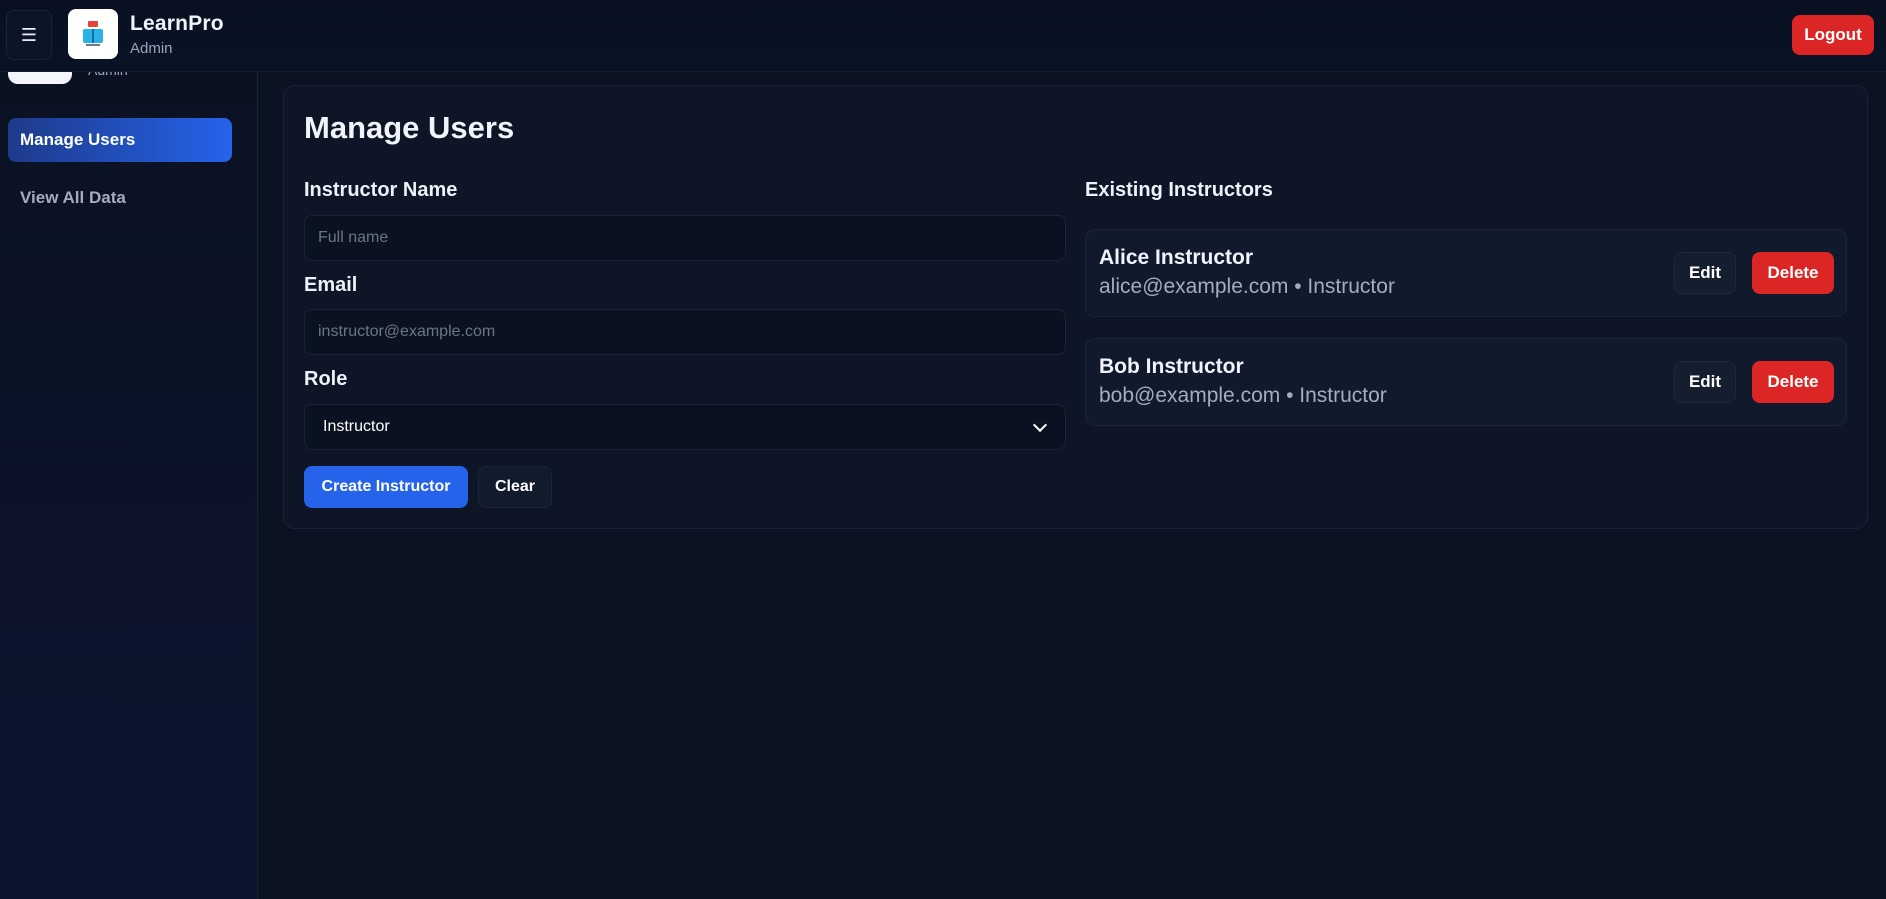 The width and height of the screenshot is (1886, 899). I want to click on menu-icon: ☰, so click(29, 35).